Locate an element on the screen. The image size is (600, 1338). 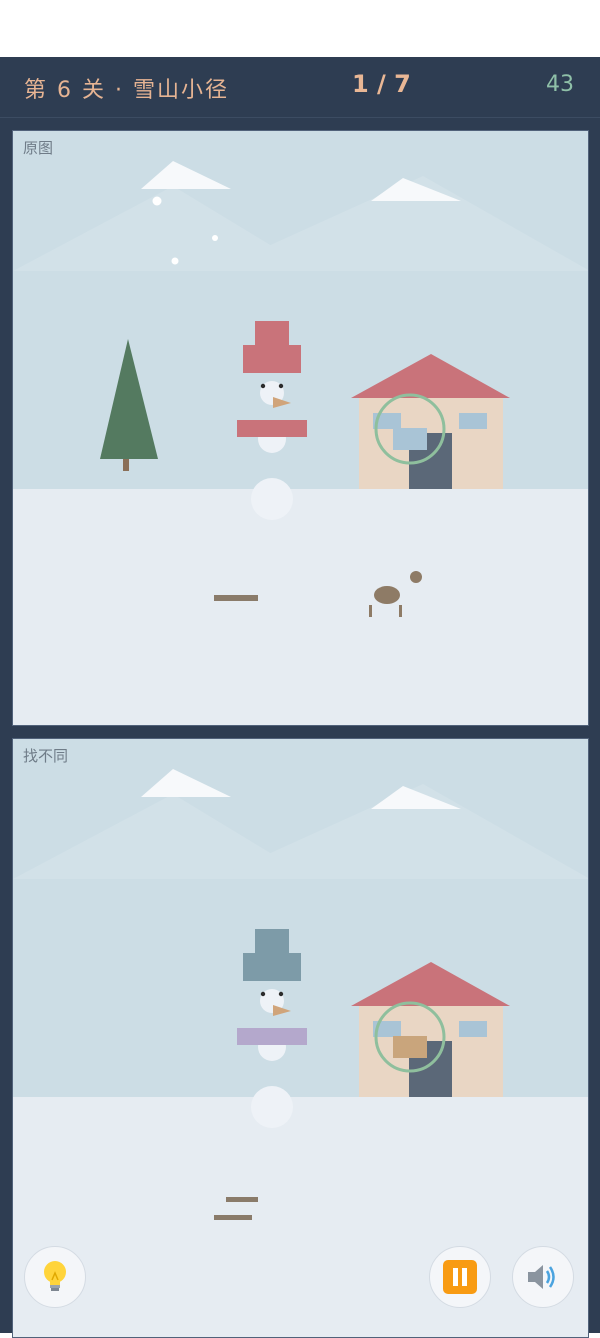
tree-trunk is located at coordinates (126, 465).